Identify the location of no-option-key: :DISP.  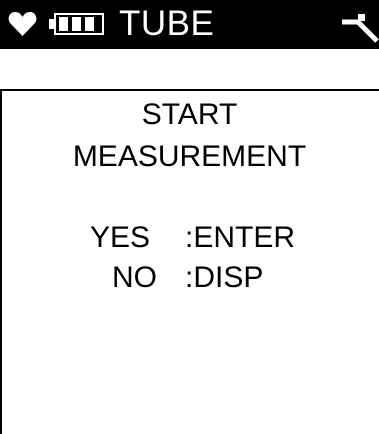
(224, 277).